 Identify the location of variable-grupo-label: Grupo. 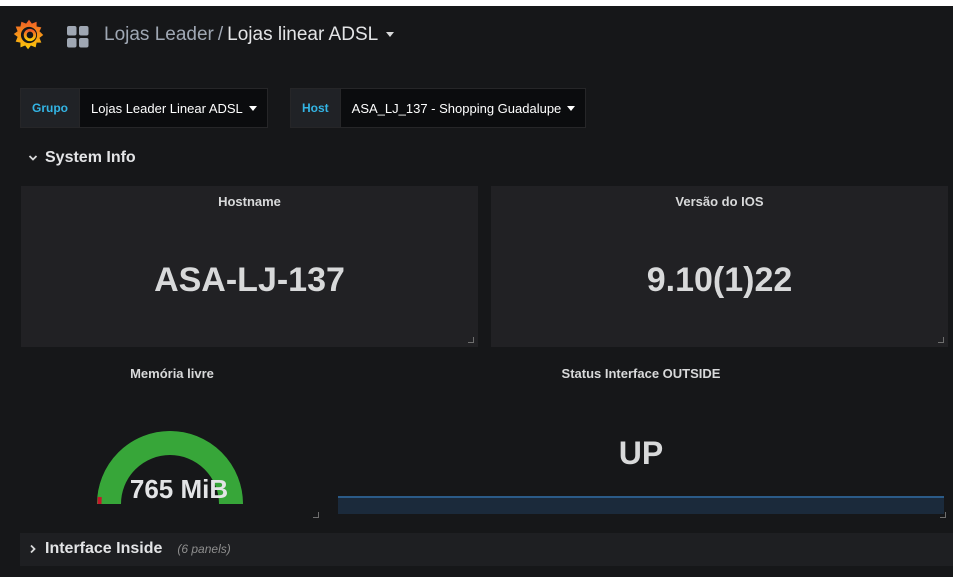
(49, 108).